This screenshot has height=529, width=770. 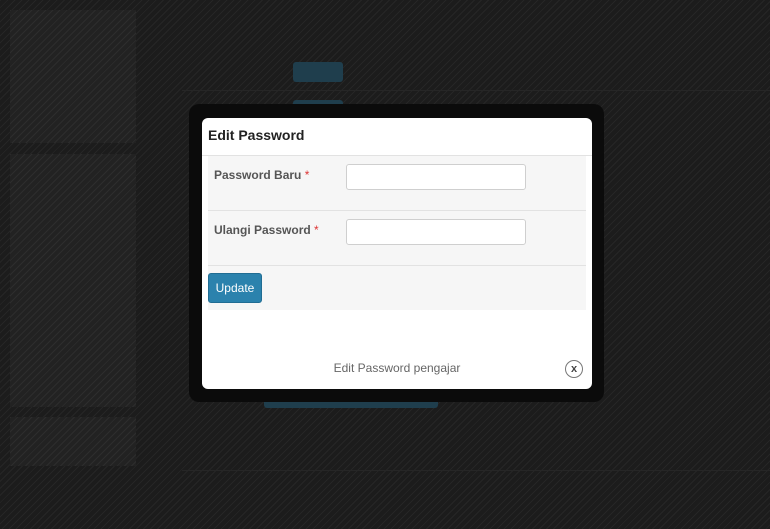 I want to click on password-baru-label: Password Baru *, so click(x=261, y=175).